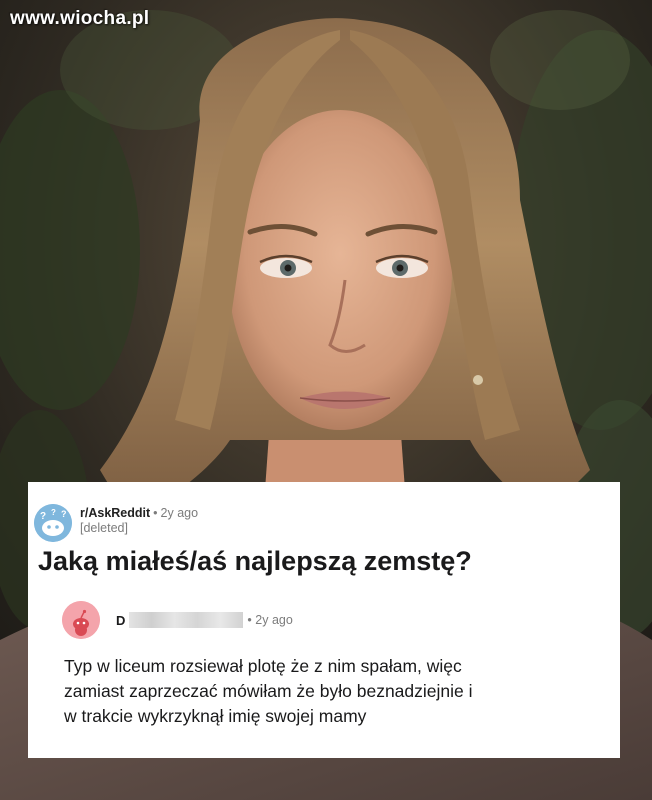  I want to click on comment-meta: • 2y ago, so click(269, 620).